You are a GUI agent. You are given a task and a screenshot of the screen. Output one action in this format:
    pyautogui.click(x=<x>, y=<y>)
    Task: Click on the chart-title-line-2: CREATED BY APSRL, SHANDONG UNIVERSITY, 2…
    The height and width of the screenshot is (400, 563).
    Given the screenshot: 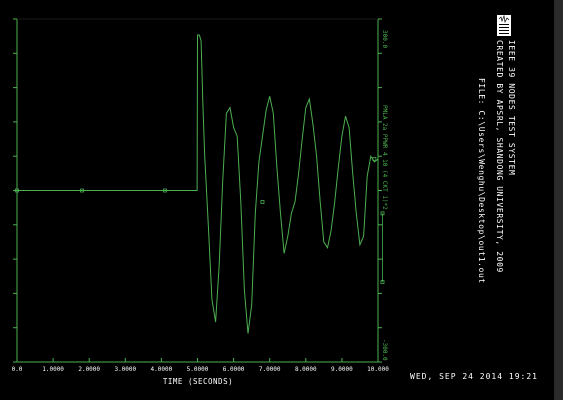 What is the action you would take?
    pyautogui.click(x=499, y=156)
    